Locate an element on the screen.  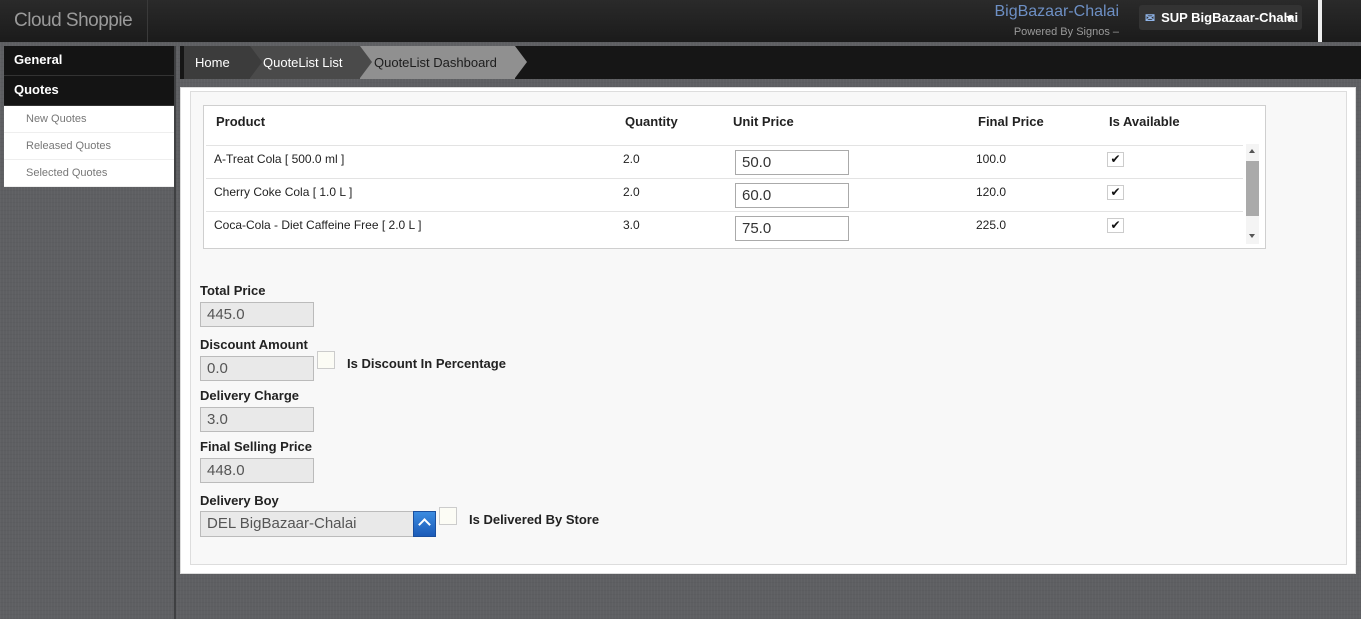
delivered-by-store-checkbox is located at coordinates (448, 516).